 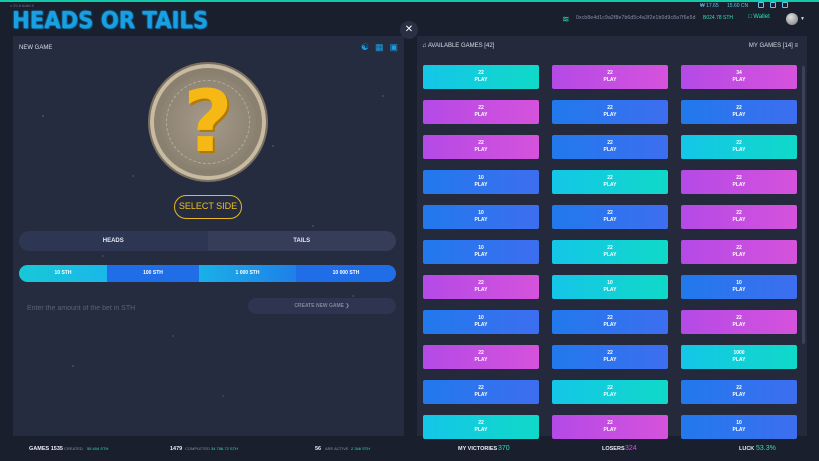 I want to click on amount-option-1000: 1 000 STH, so click(x=247, y=273).